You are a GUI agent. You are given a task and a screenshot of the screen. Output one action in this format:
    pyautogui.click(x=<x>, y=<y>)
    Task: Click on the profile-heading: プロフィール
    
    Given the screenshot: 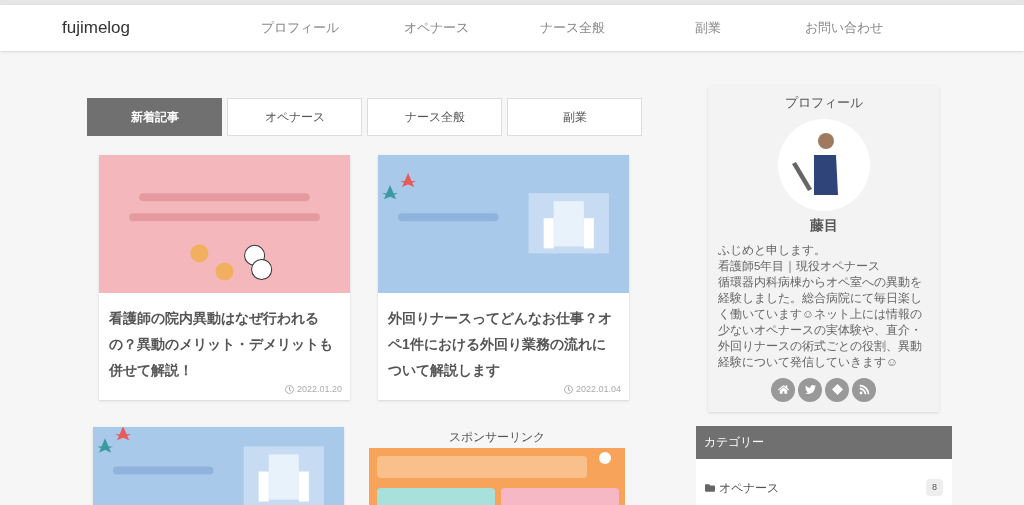 What is the action you would take?
    pyautogui.click(x=823, y=103)
    